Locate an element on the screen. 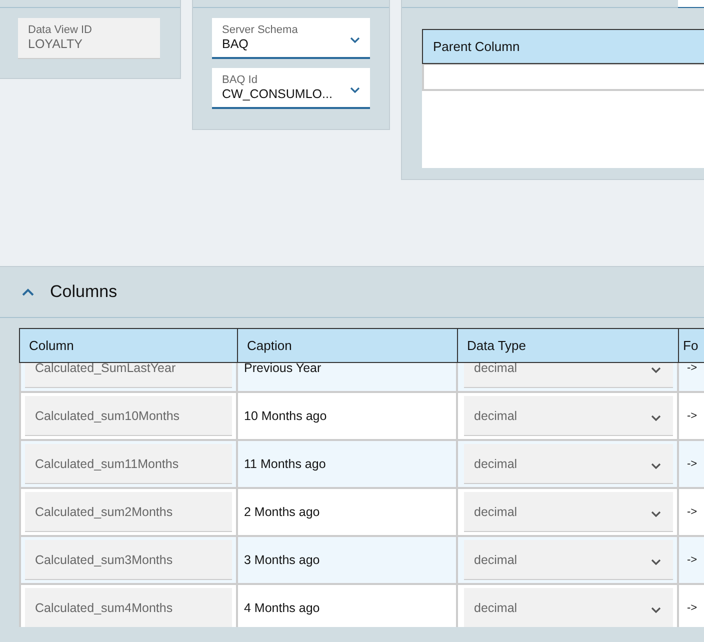 The width and height of the screenshot is (704, 642). section-title: Columns is located at coordinates (84, 292).